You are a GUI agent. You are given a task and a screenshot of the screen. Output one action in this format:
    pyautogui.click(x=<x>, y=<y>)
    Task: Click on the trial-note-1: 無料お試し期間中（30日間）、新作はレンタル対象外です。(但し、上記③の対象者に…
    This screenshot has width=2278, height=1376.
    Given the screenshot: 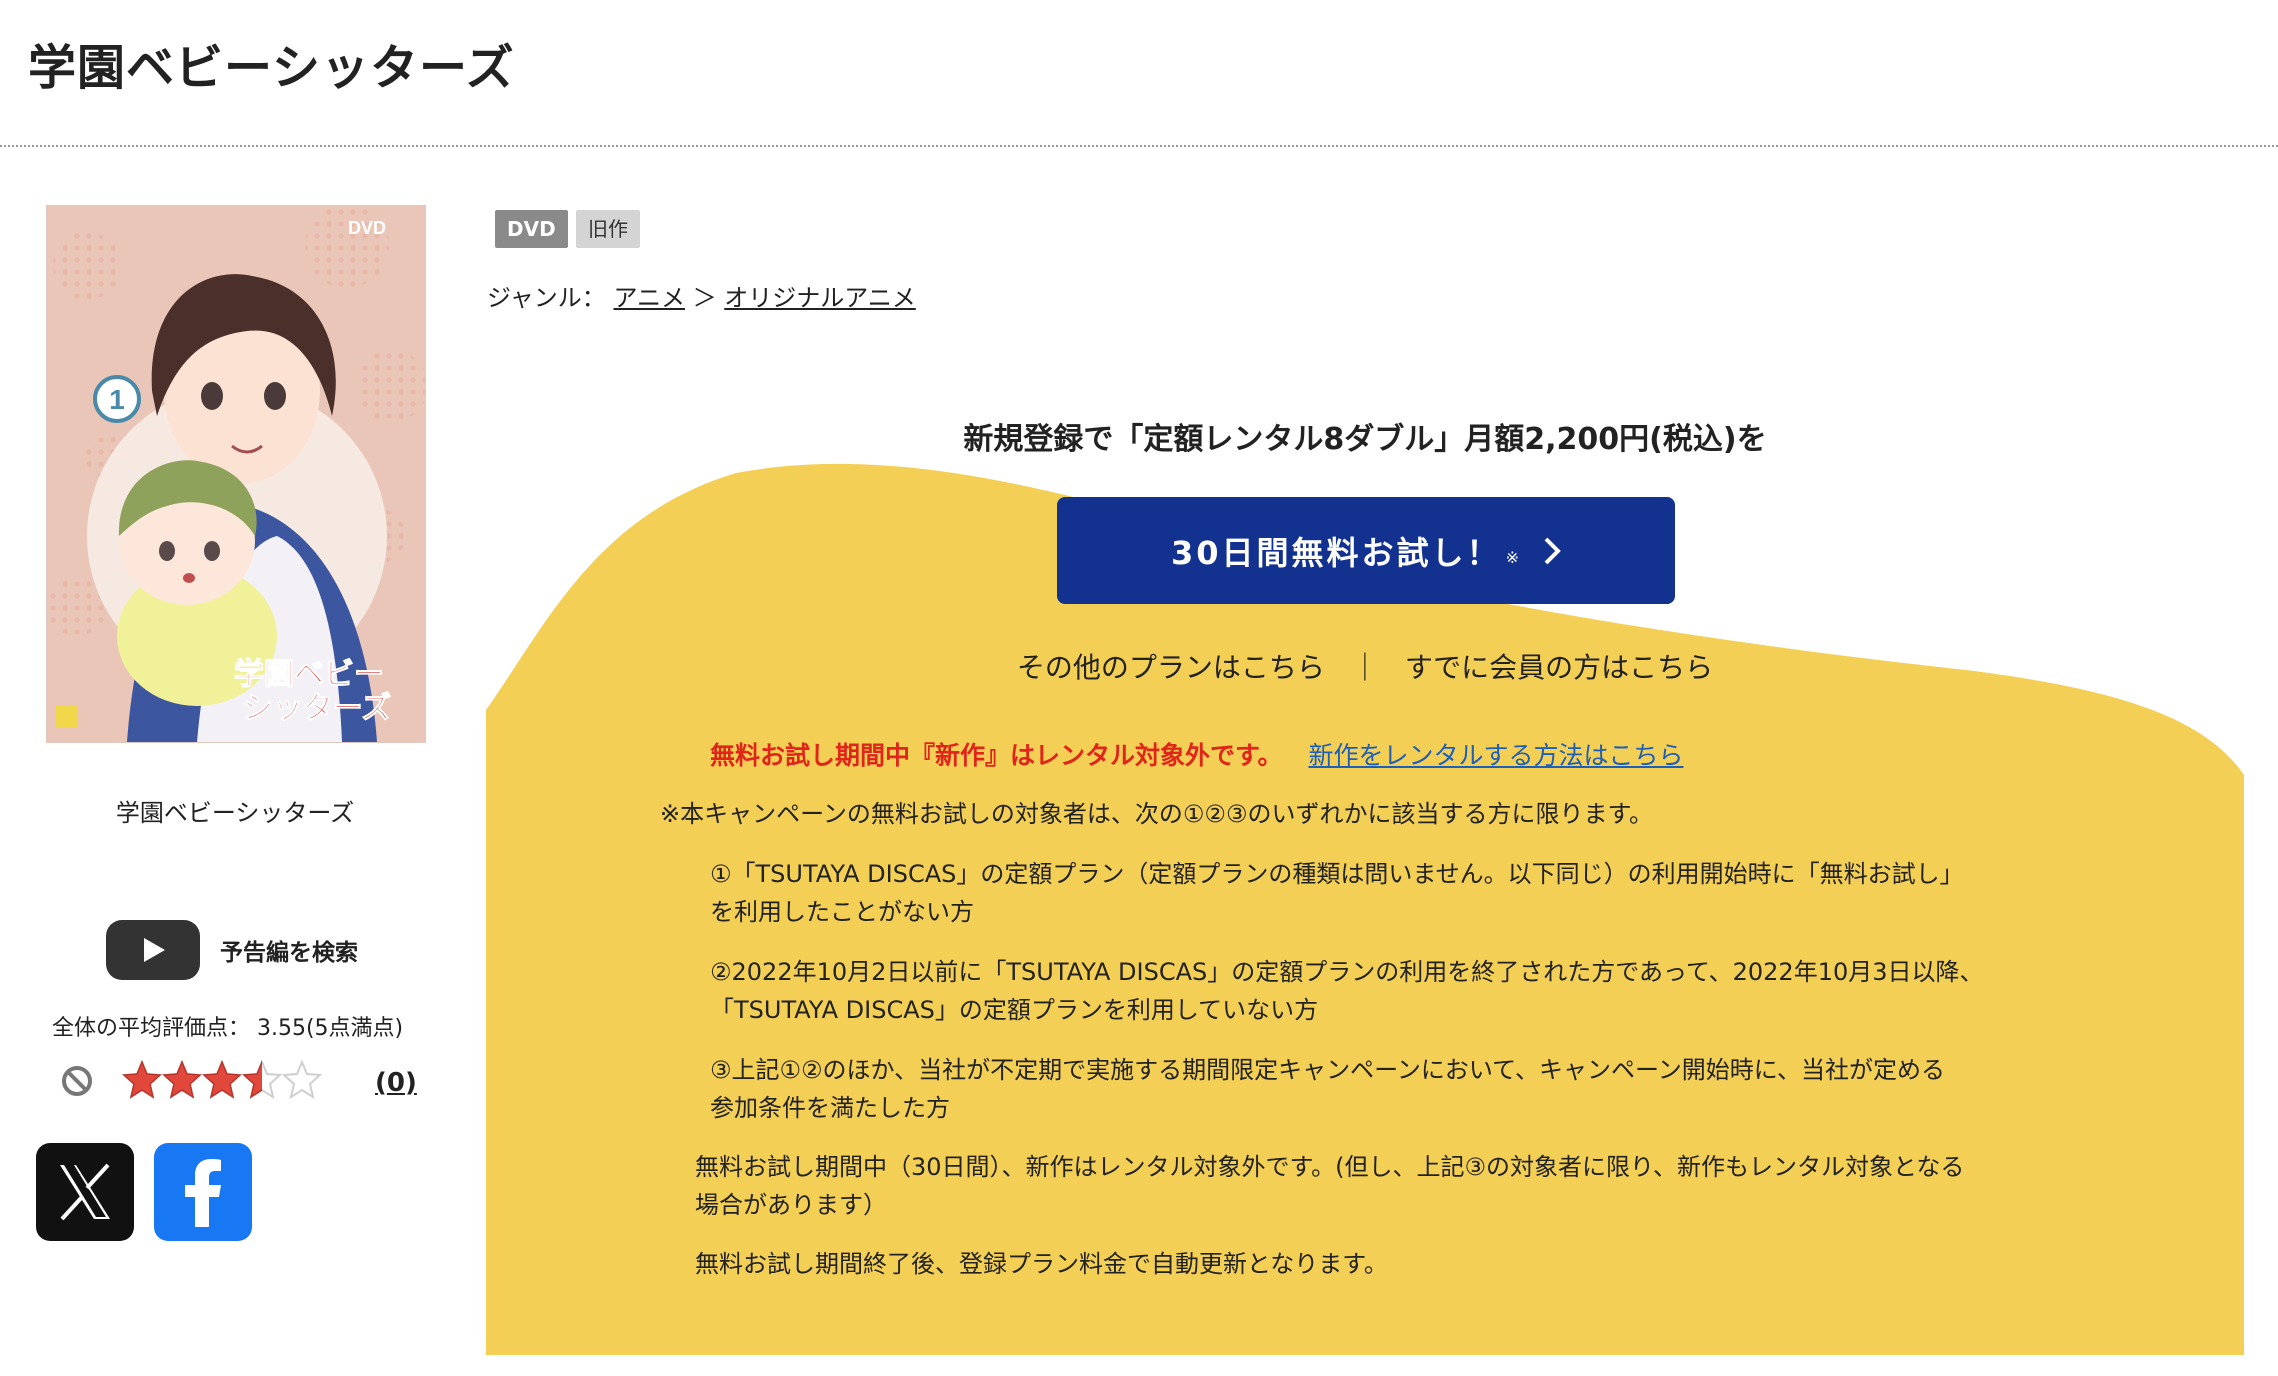 What is the action you would take?
    pyautogui.click(x=1330, y=1186)
    